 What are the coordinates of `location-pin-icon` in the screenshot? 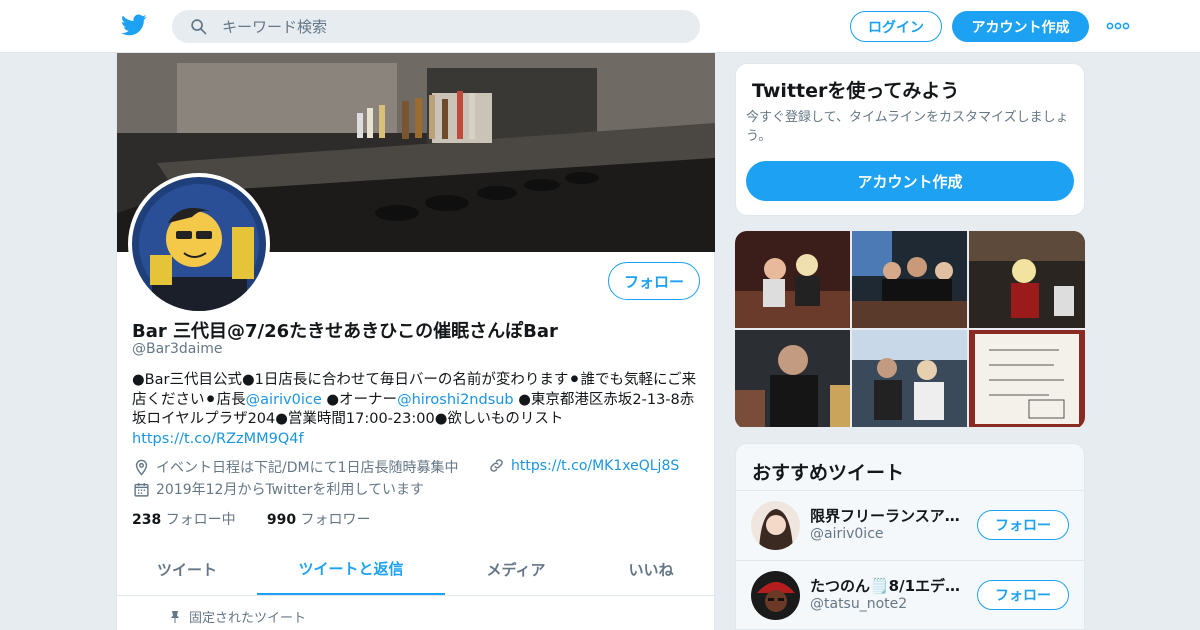 It's located at (141, 467).